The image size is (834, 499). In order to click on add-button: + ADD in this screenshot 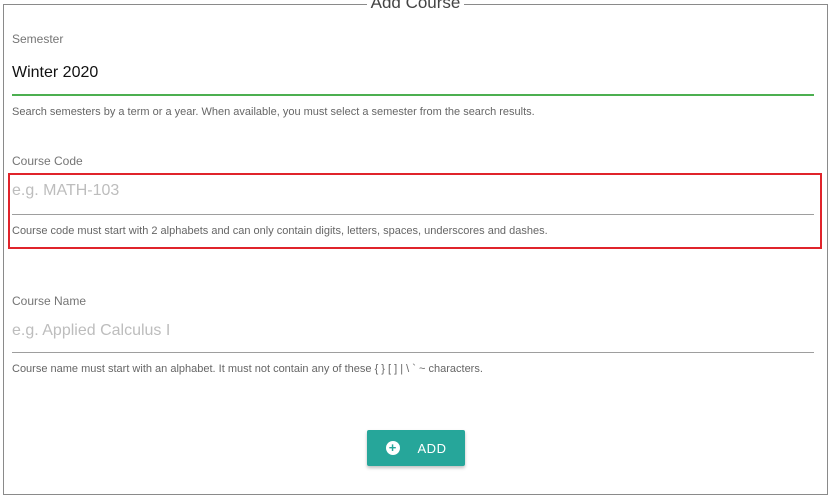, I will do `click(416, 448)`.